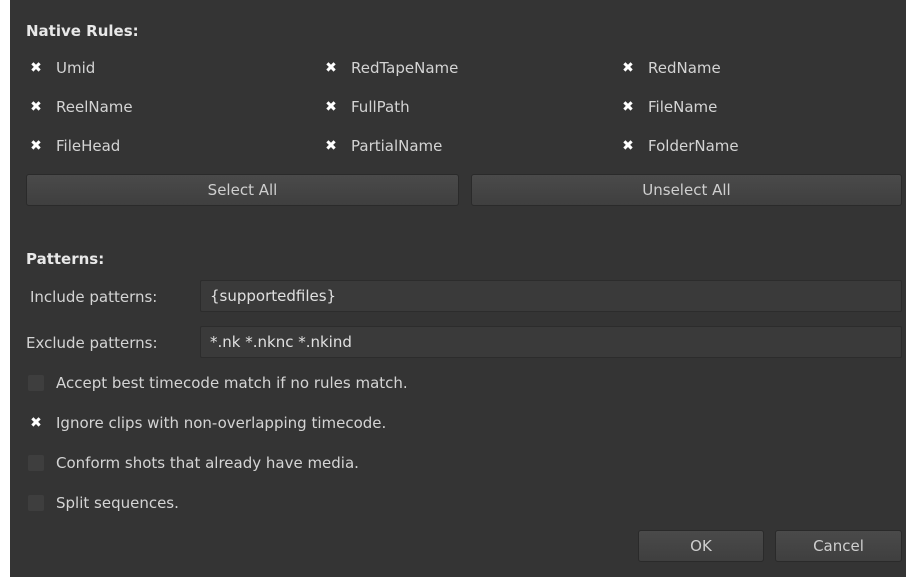 This screenshot has height=577, width=906. Describe the element at coordinates (331, 146) in the screenshot. I see `rule-partialname-checkbox: ✖` at that location.